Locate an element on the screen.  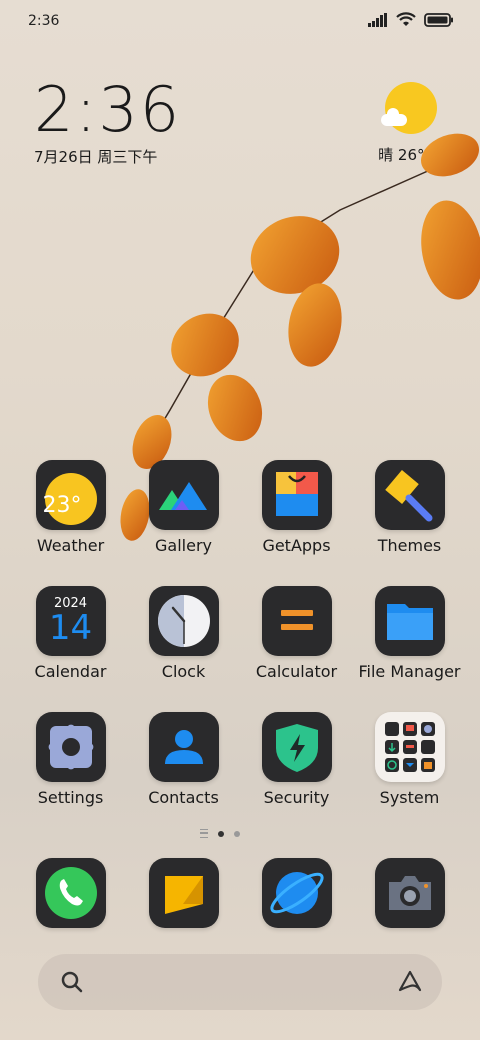
contacts-icon is located at coordinates (183, 747).